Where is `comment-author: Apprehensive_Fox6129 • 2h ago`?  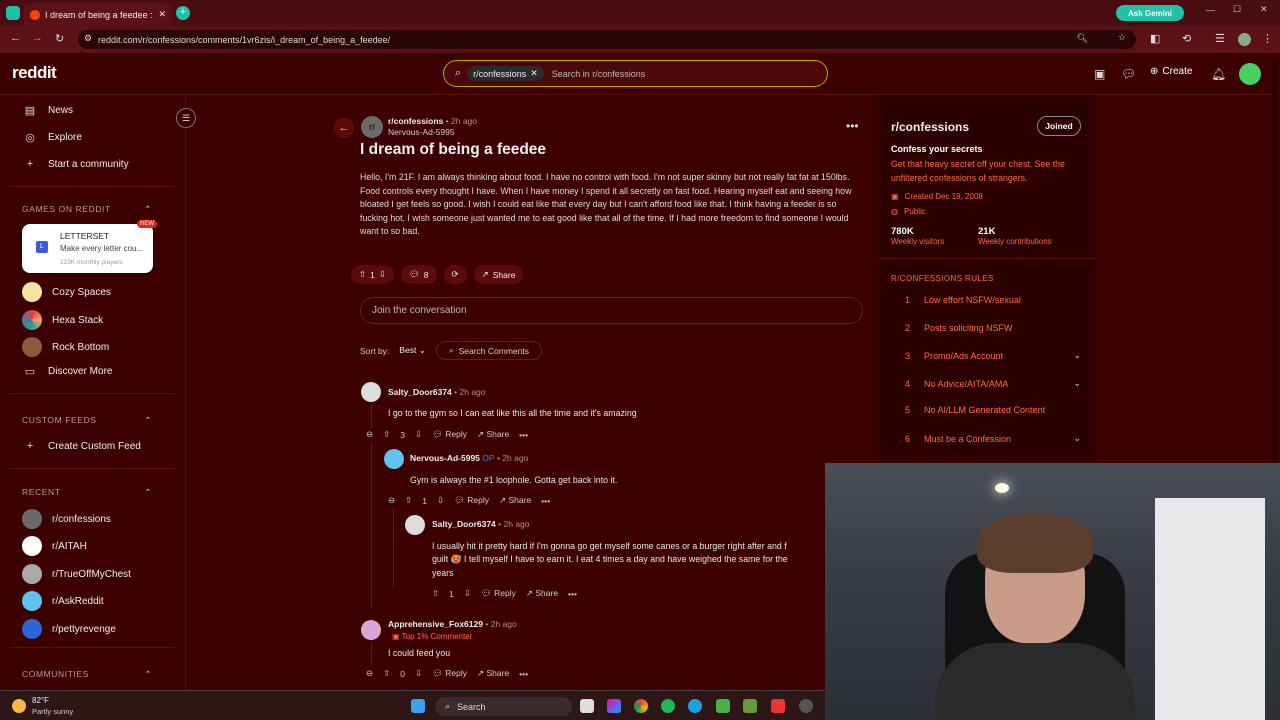
comment-author: Apprehensive_Fox6129 • 2h ago is located at coordinates (452, 624).